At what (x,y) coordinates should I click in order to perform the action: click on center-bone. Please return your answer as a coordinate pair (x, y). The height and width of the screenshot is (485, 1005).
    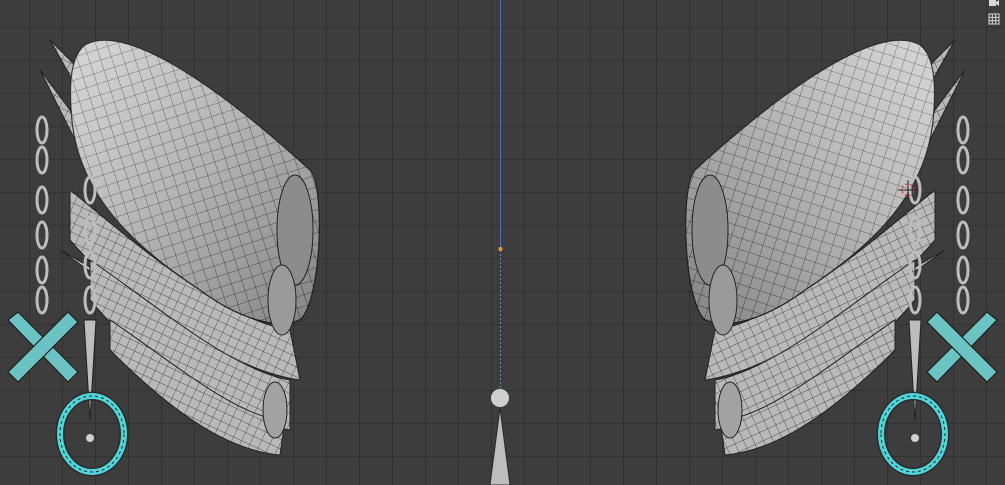
    Looking at the image, I should click on (500, 437).